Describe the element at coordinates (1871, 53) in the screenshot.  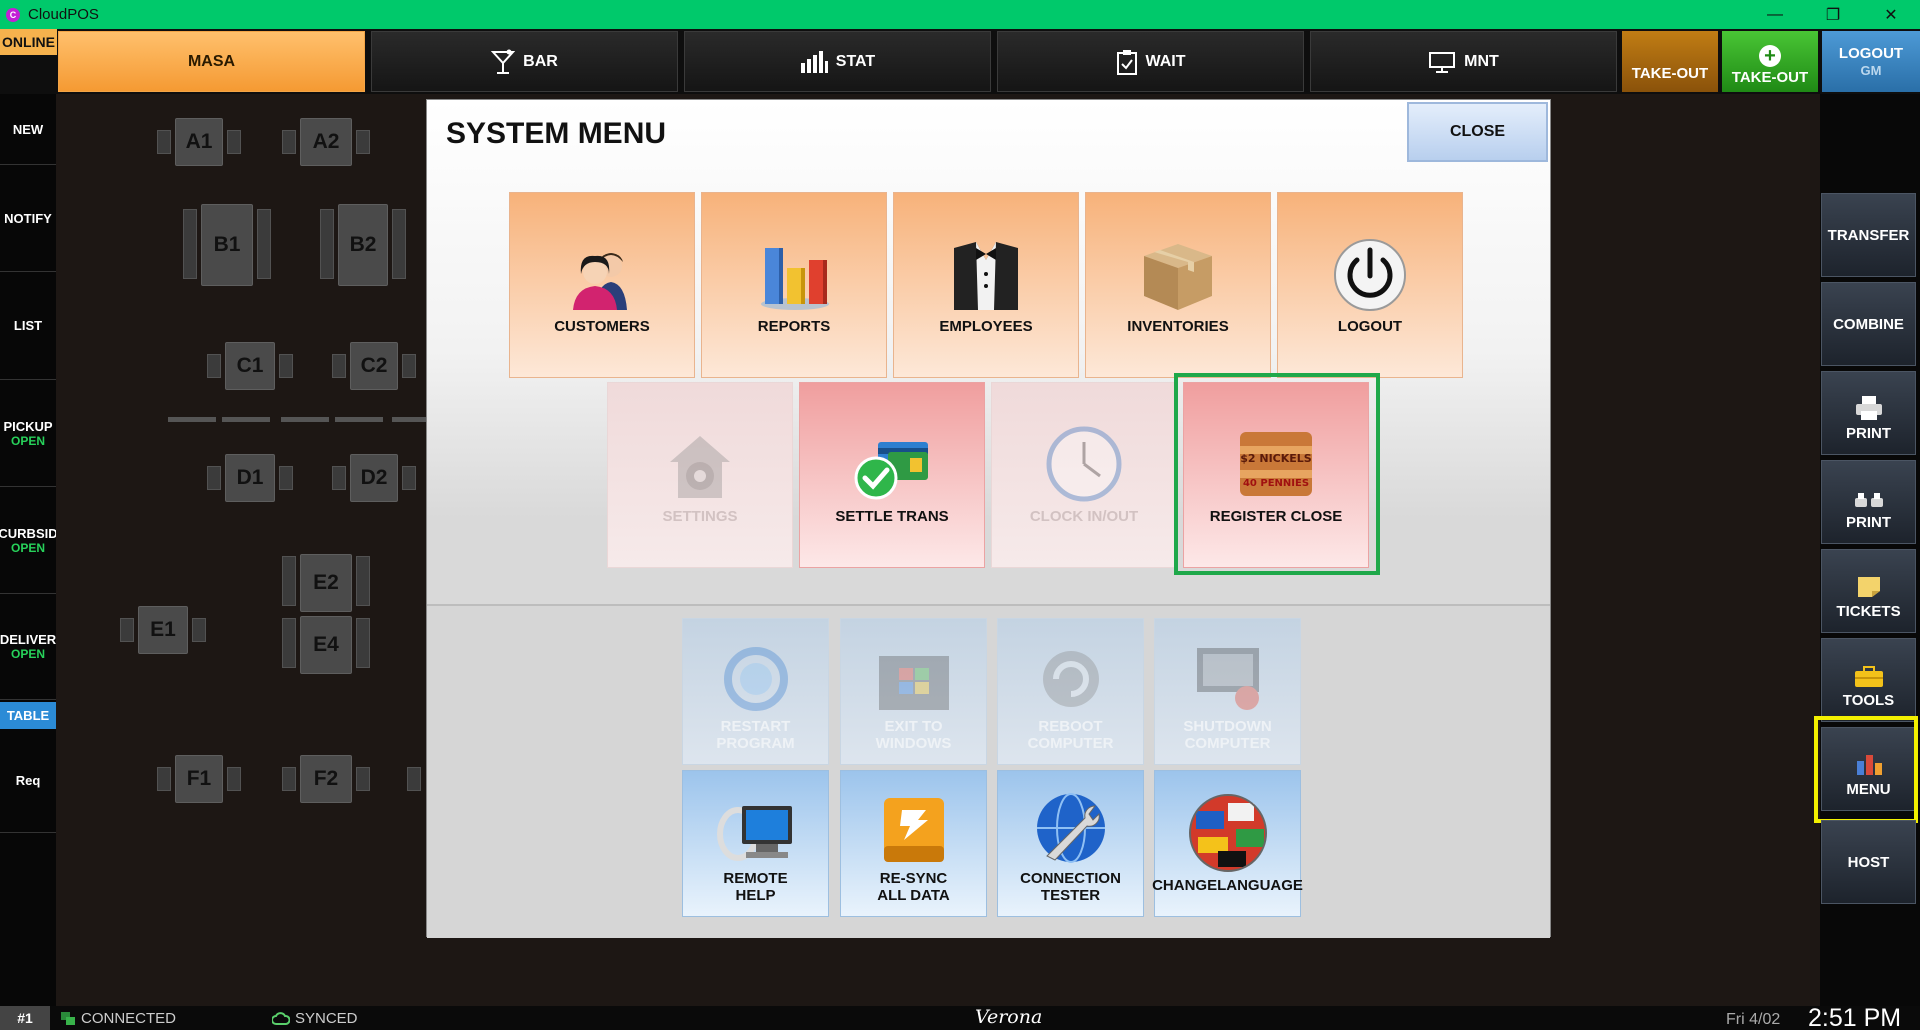
I see `logout-label: LOGOUT` at that location.